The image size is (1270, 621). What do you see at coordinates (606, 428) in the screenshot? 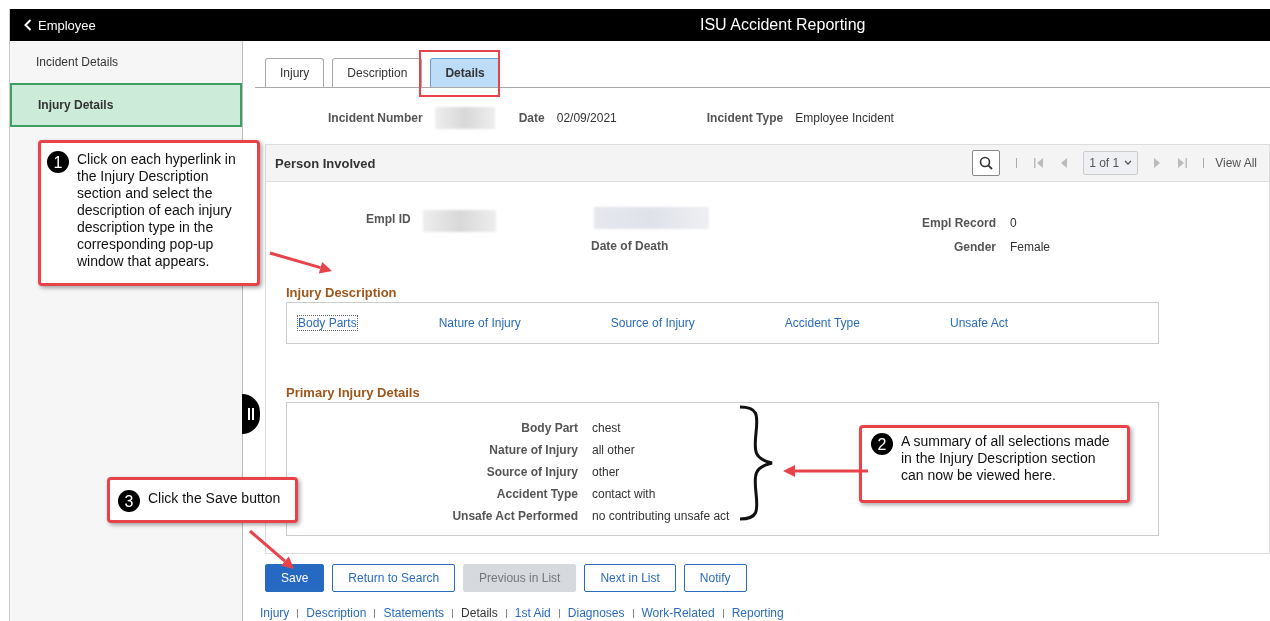
I see `field-value: chest` at bounding box center [606, 428].